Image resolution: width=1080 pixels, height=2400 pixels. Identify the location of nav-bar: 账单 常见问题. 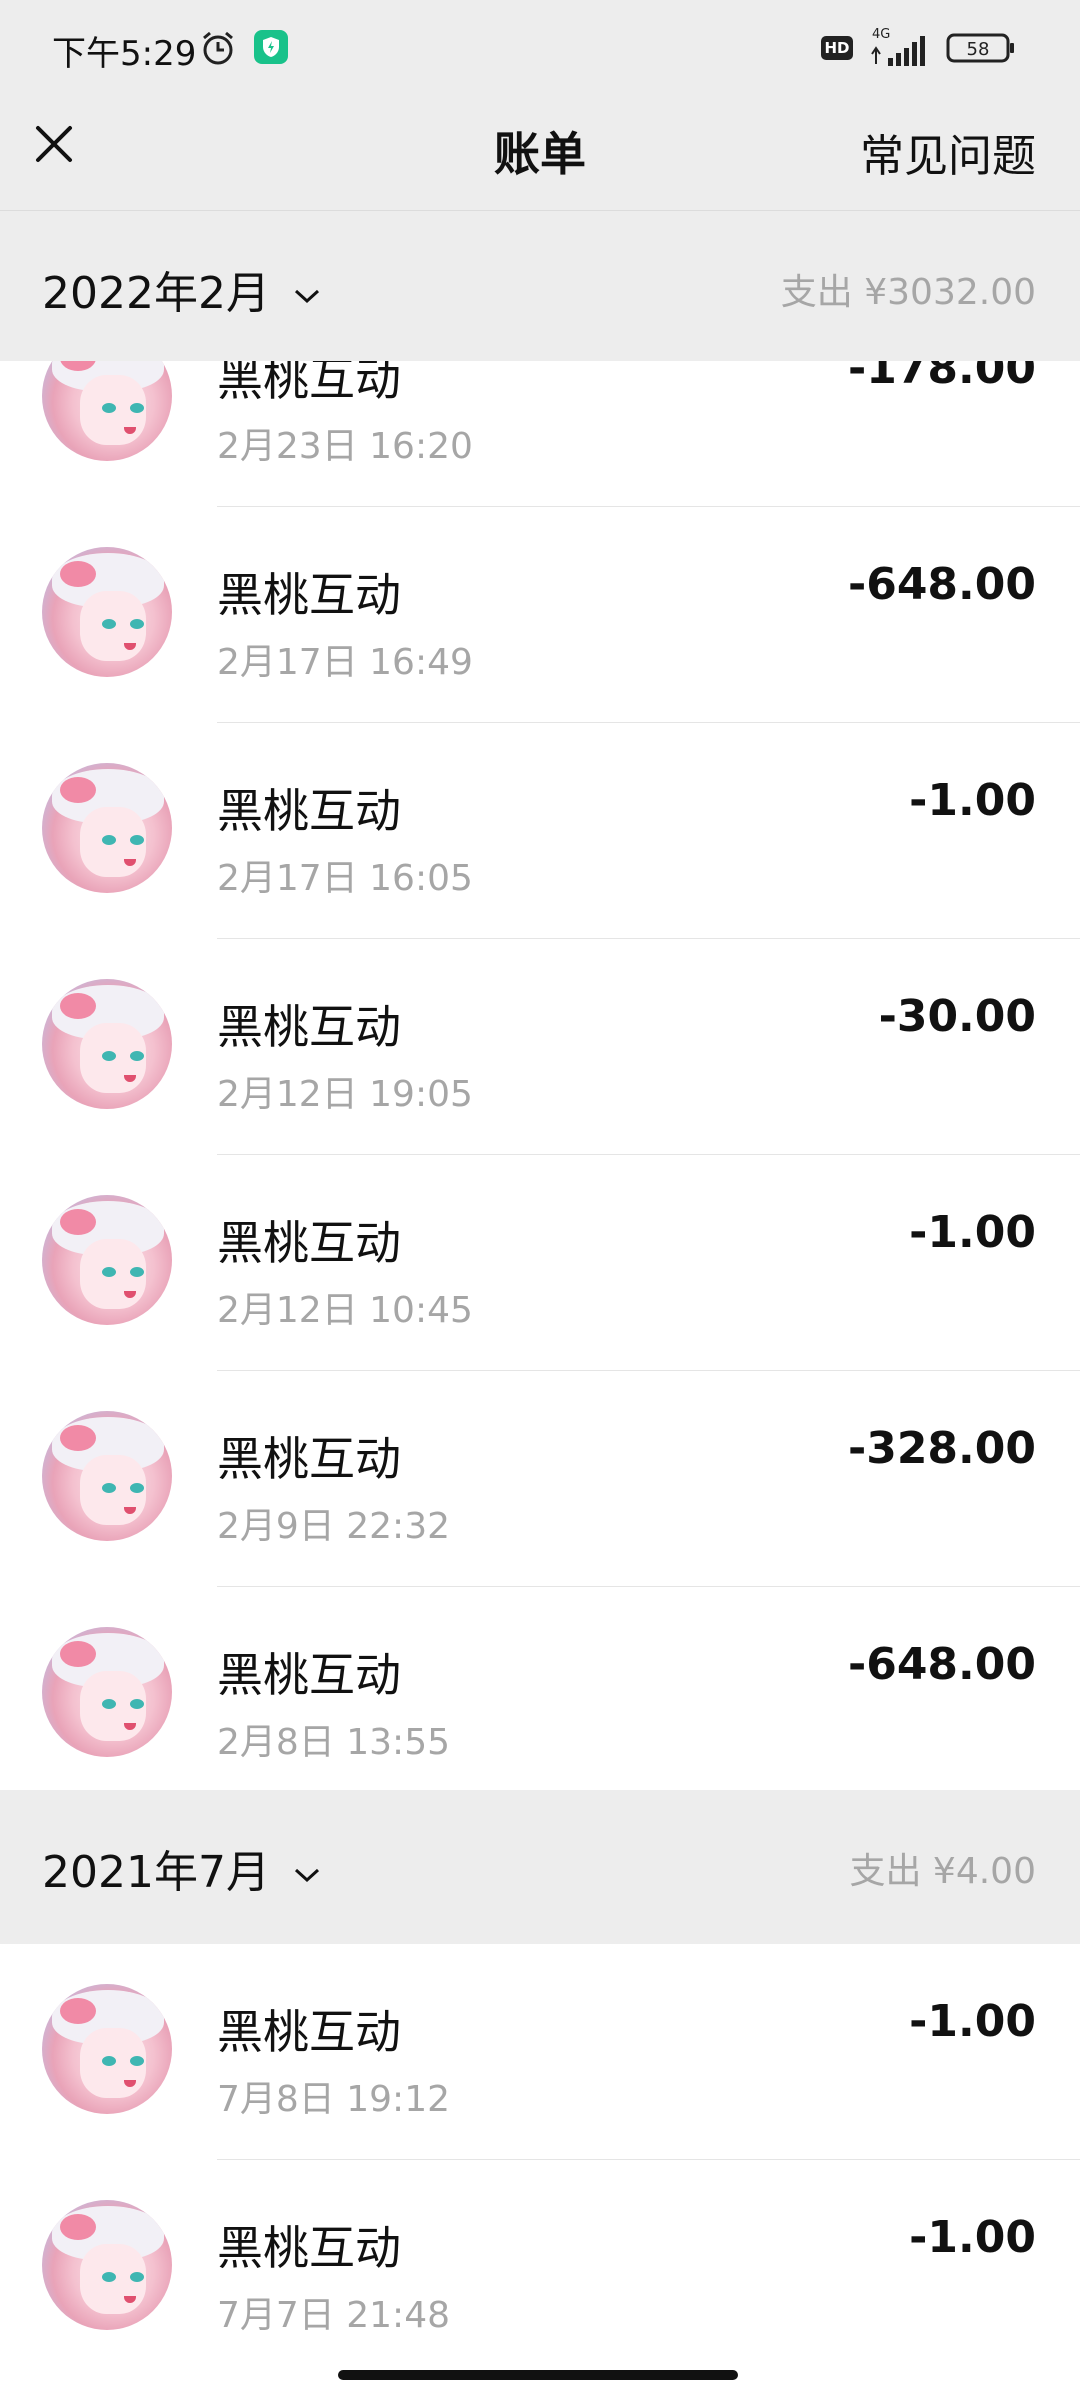
(540, 153).